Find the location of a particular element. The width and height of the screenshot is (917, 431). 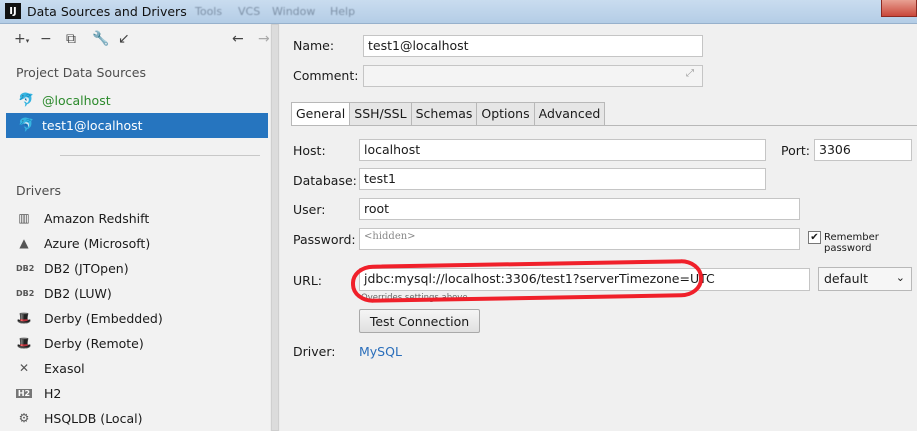

driver-label: Derby (Embedded) is located at coordinates (103, 318).